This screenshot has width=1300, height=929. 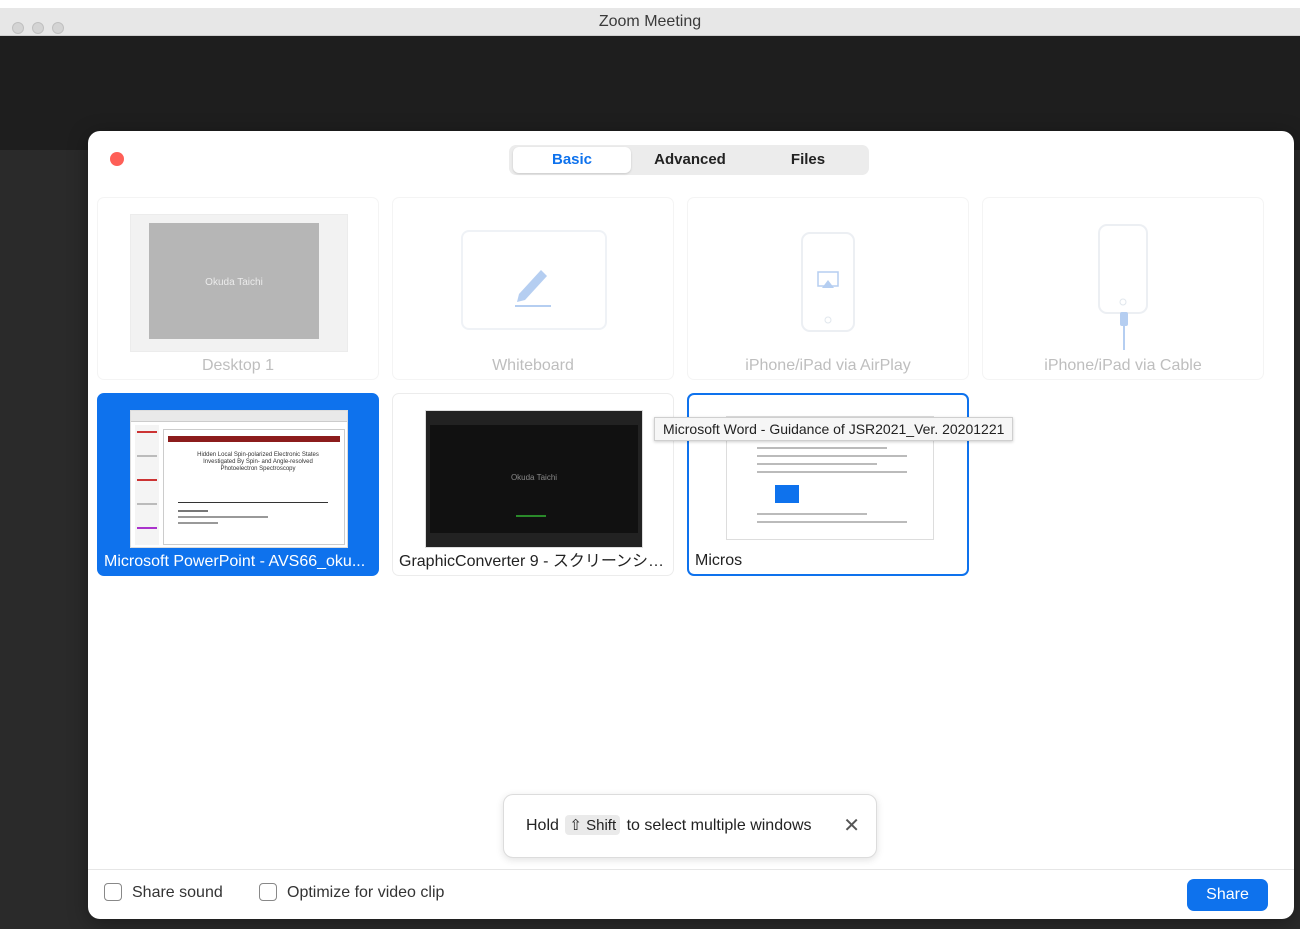 What do you see at coordinates (669, 825) in the screenshot?
I see `hint-text: Hold ⇧ Shift to select multiple windows` at bounding box center [669, 825].